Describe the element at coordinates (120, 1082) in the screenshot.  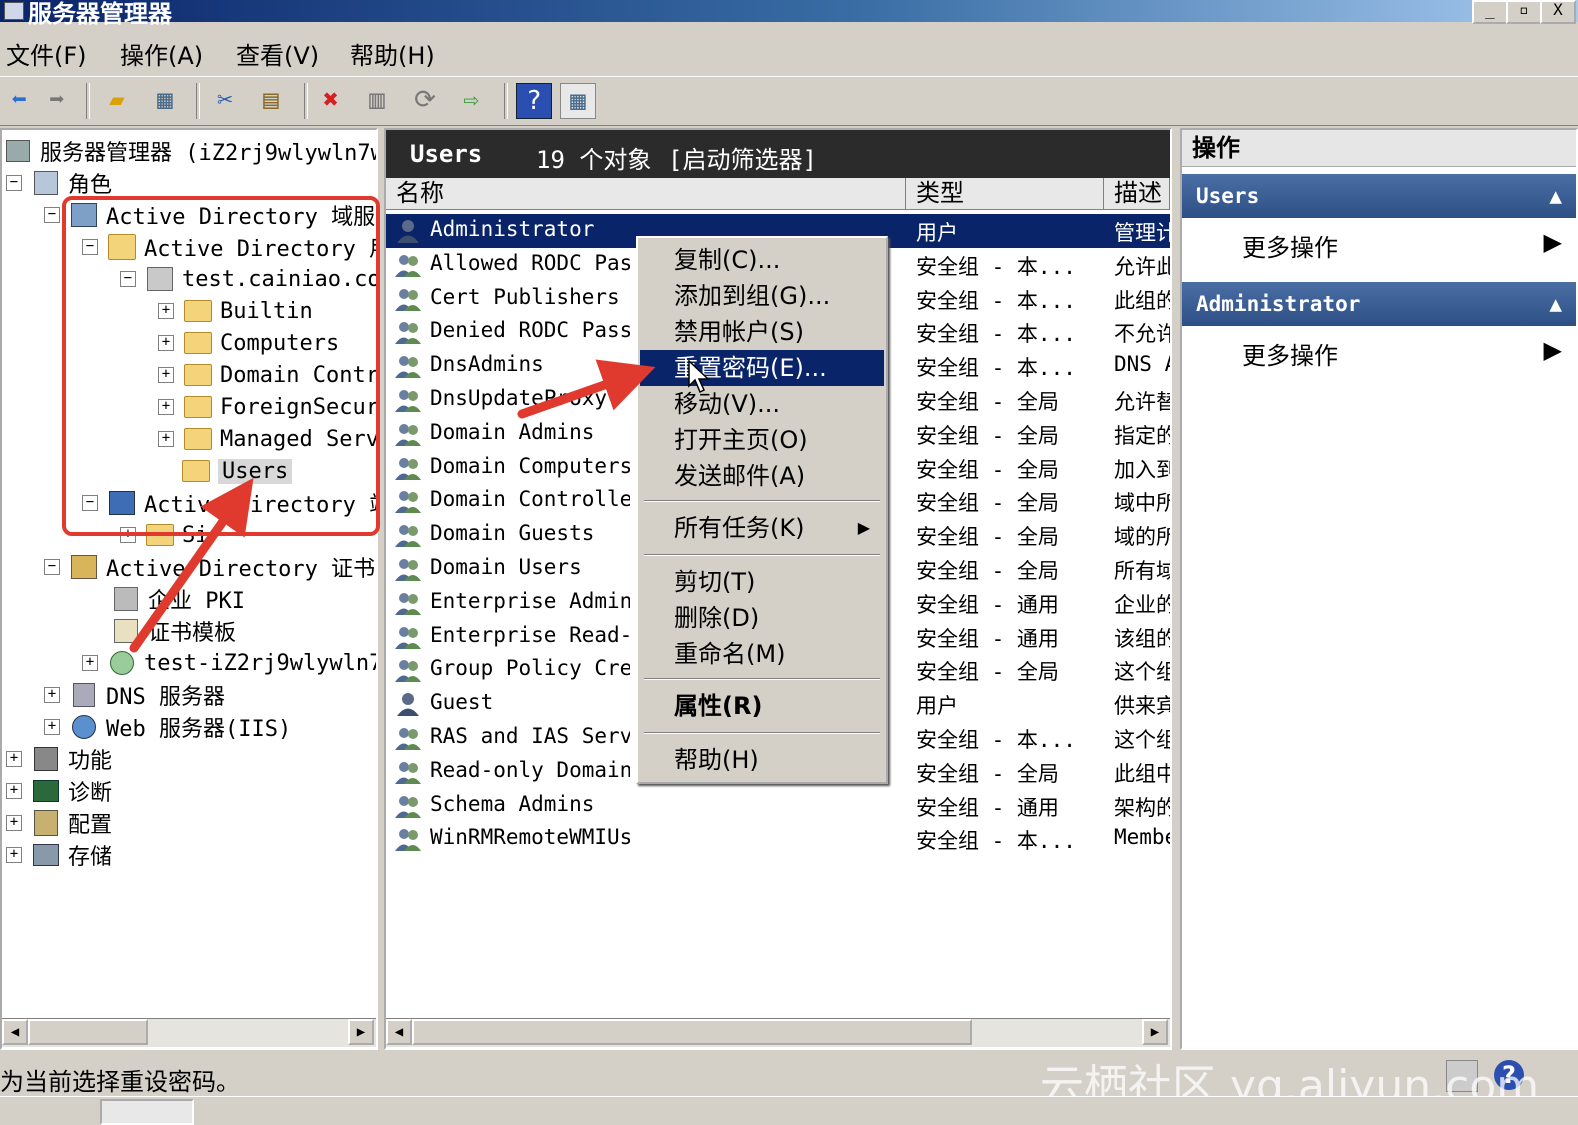
I see `status-text: 为当前选择重设密码。` at that location.